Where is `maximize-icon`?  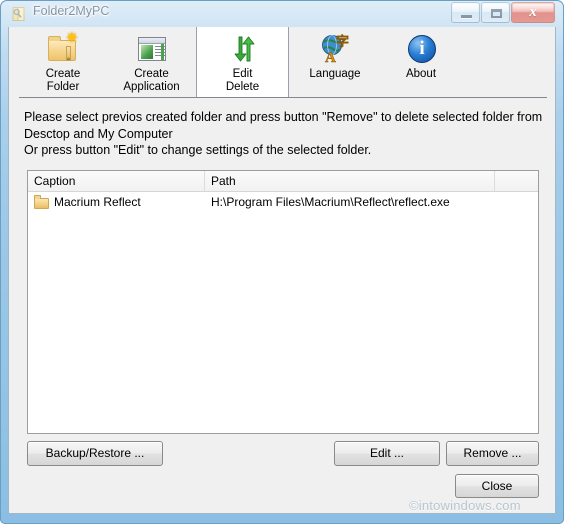 maximize-icon is located at coordinates (496, 13).